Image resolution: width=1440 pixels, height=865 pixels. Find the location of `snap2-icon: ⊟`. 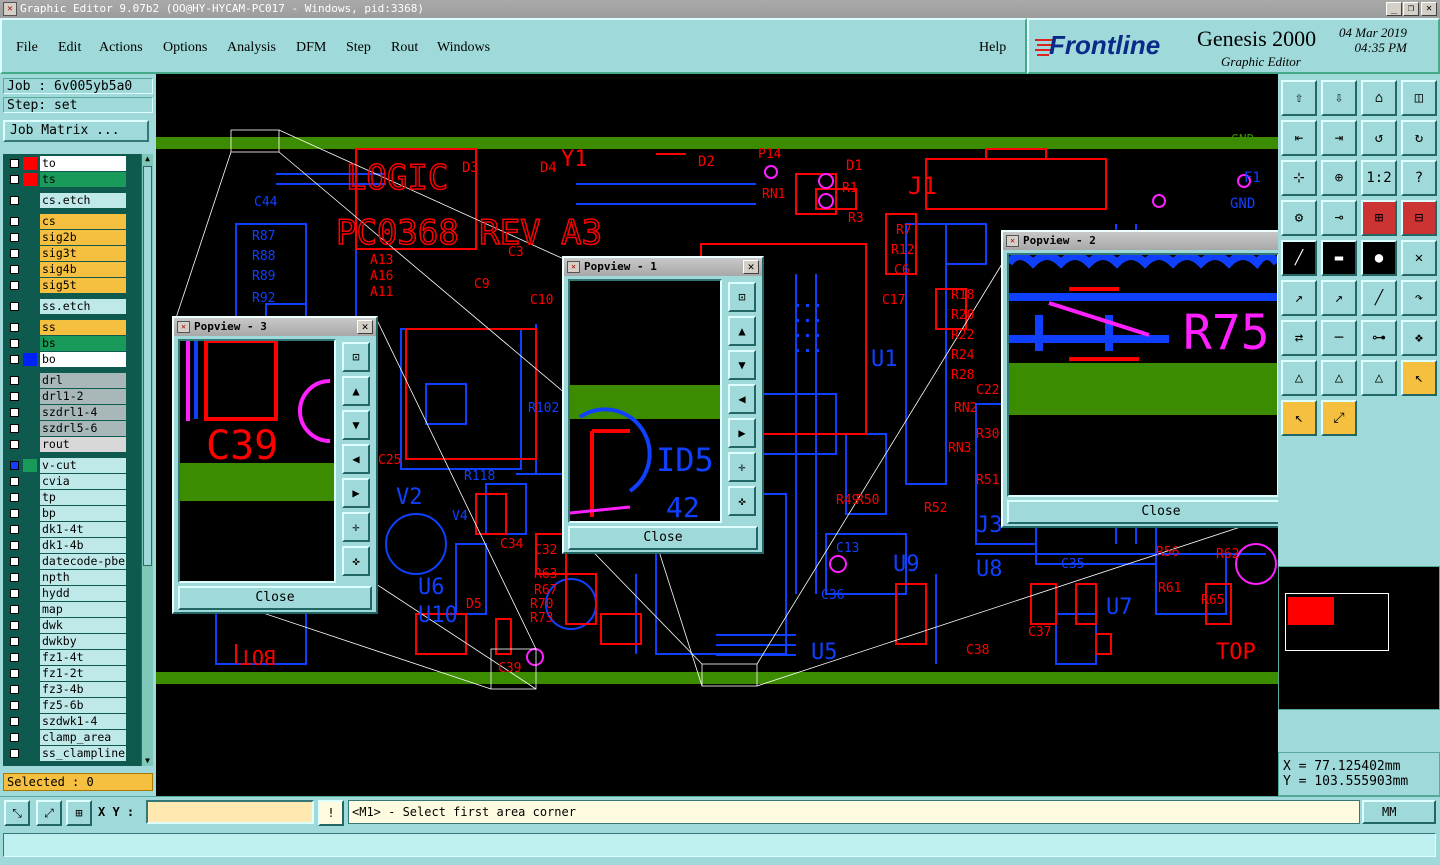

snap2-icon: ⊟ is located at coordinates (1419, 218).